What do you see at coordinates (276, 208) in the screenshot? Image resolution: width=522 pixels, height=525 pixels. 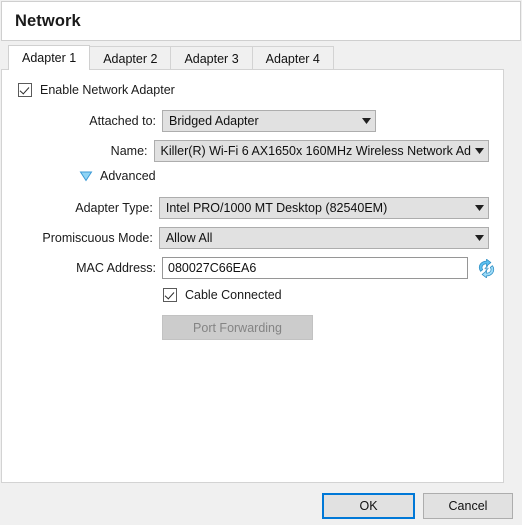 I see `adapter-type-value: Intel PRO/1000 MT Desktop (82540EM)` at bounding box center [276, 208].